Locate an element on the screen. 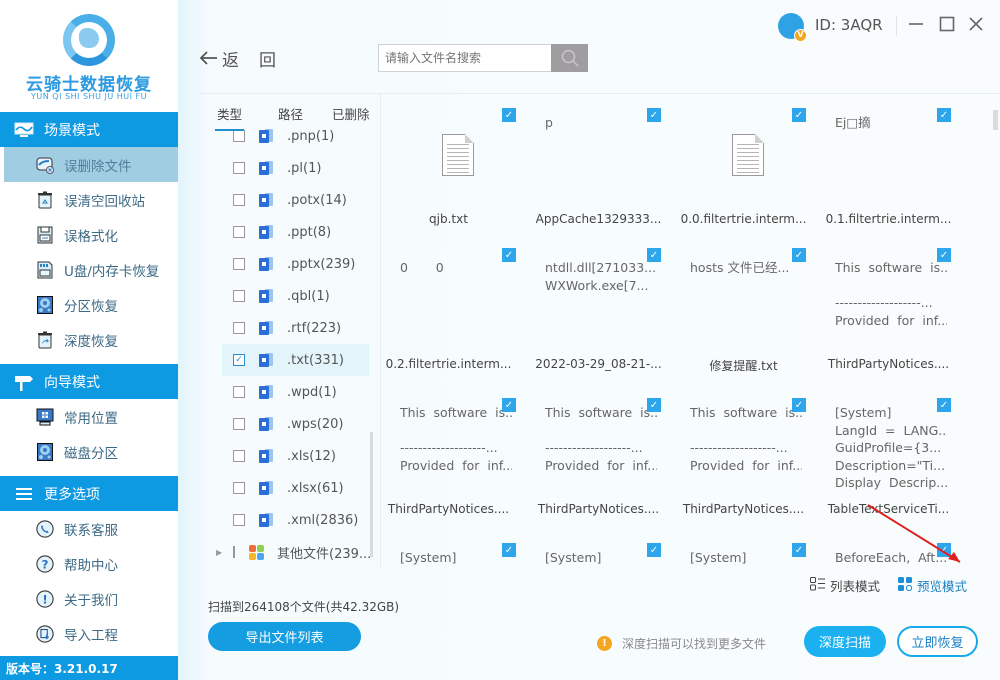 This screenshot has height=680, width=1000. grid-scrollbar is located at coordinates (995, 120).